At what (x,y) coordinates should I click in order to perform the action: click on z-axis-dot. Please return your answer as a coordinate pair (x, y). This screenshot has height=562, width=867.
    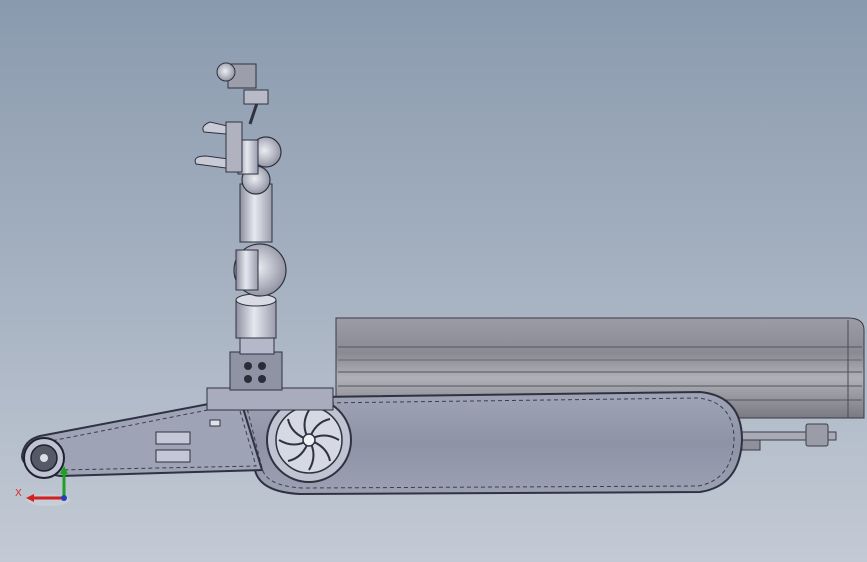
    Looking at the image, I should click on (64, 498).